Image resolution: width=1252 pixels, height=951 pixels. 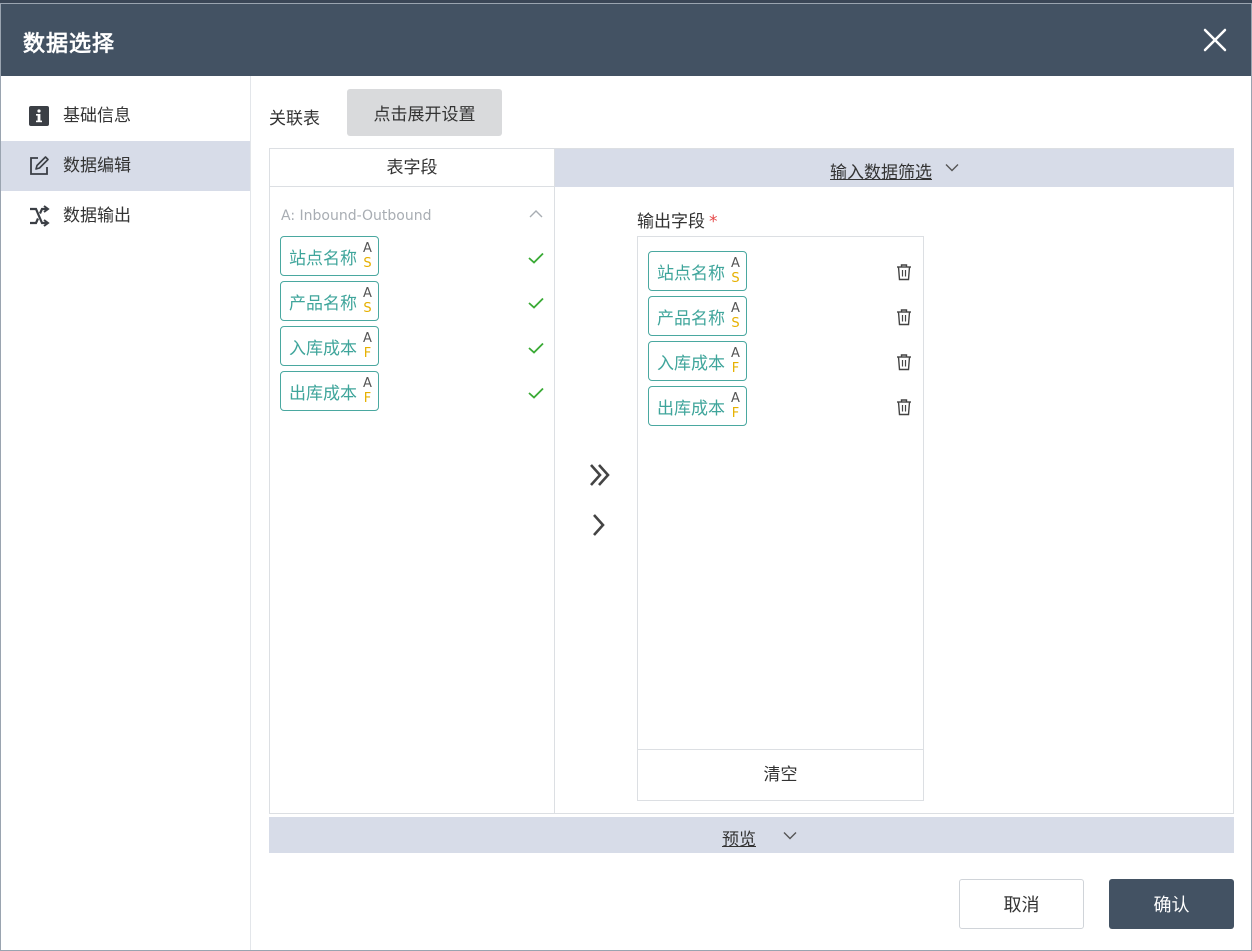 I want to click on output-field-chip: 入库成本 A F, so click(x=697, y=361).